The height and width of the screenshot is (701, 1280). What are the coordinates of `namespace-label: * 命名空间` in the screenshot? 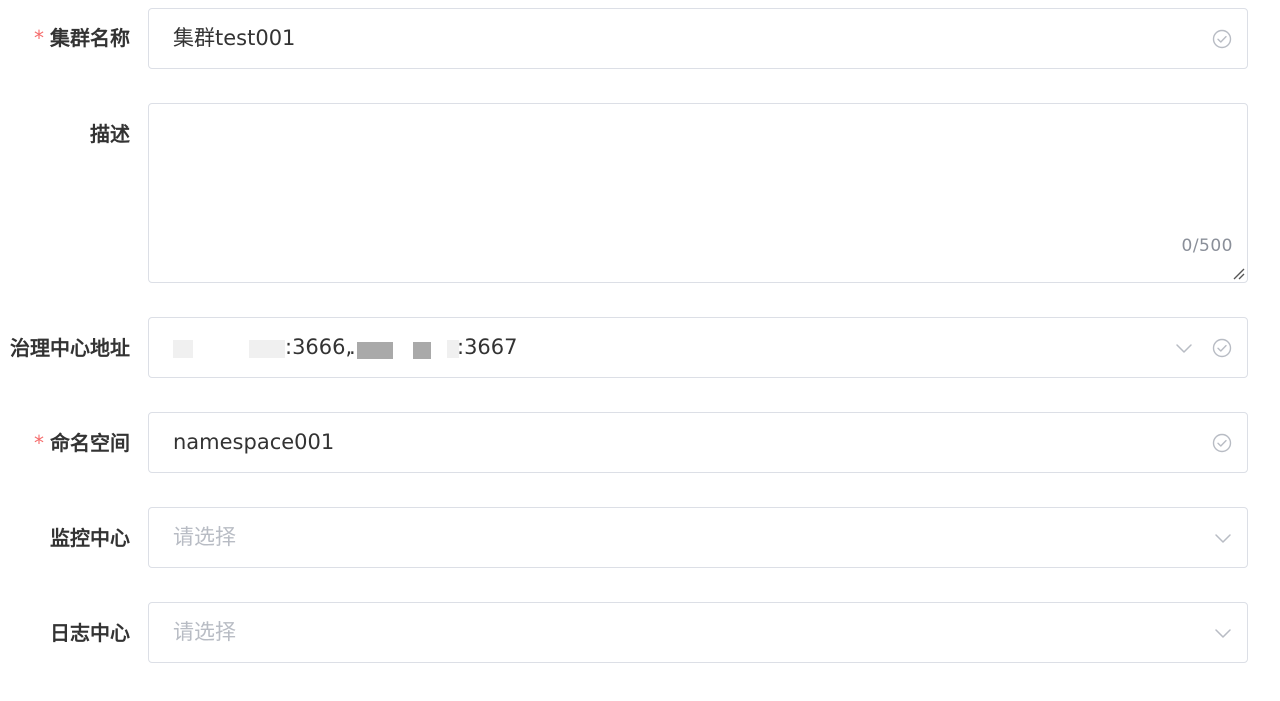 It's located at (82, 443).